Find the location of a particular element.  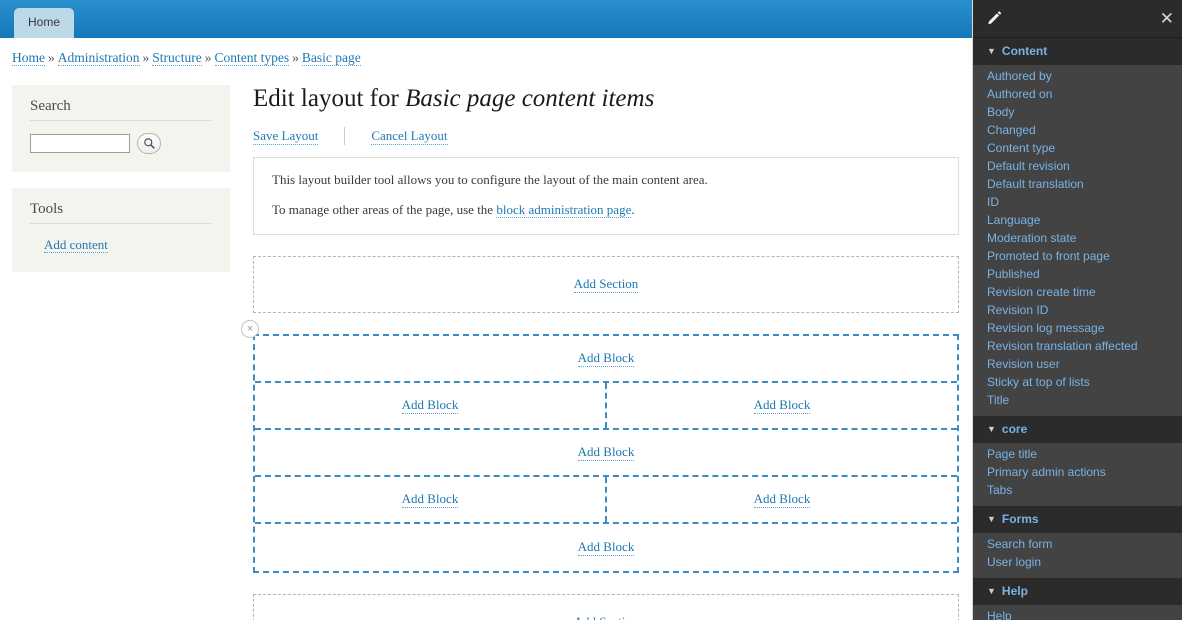

breadcrumb-item-content-types: Content types is located at coordinates (252, 58).